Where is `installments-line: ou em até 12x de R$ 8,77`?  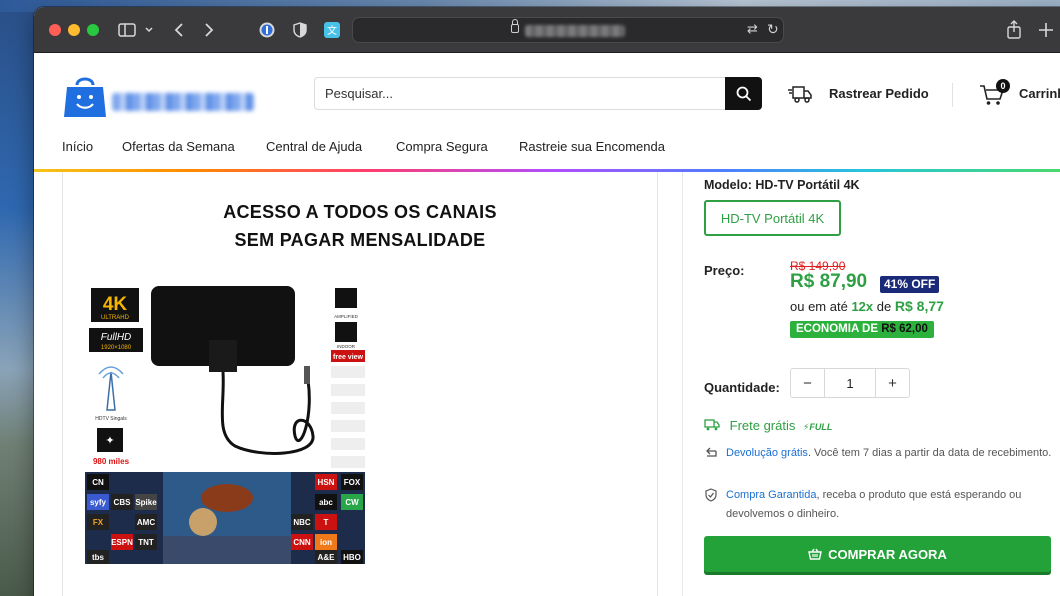
installments-line: ou em até 12x de R$ 8,77 is located at coordinates (867, 306).